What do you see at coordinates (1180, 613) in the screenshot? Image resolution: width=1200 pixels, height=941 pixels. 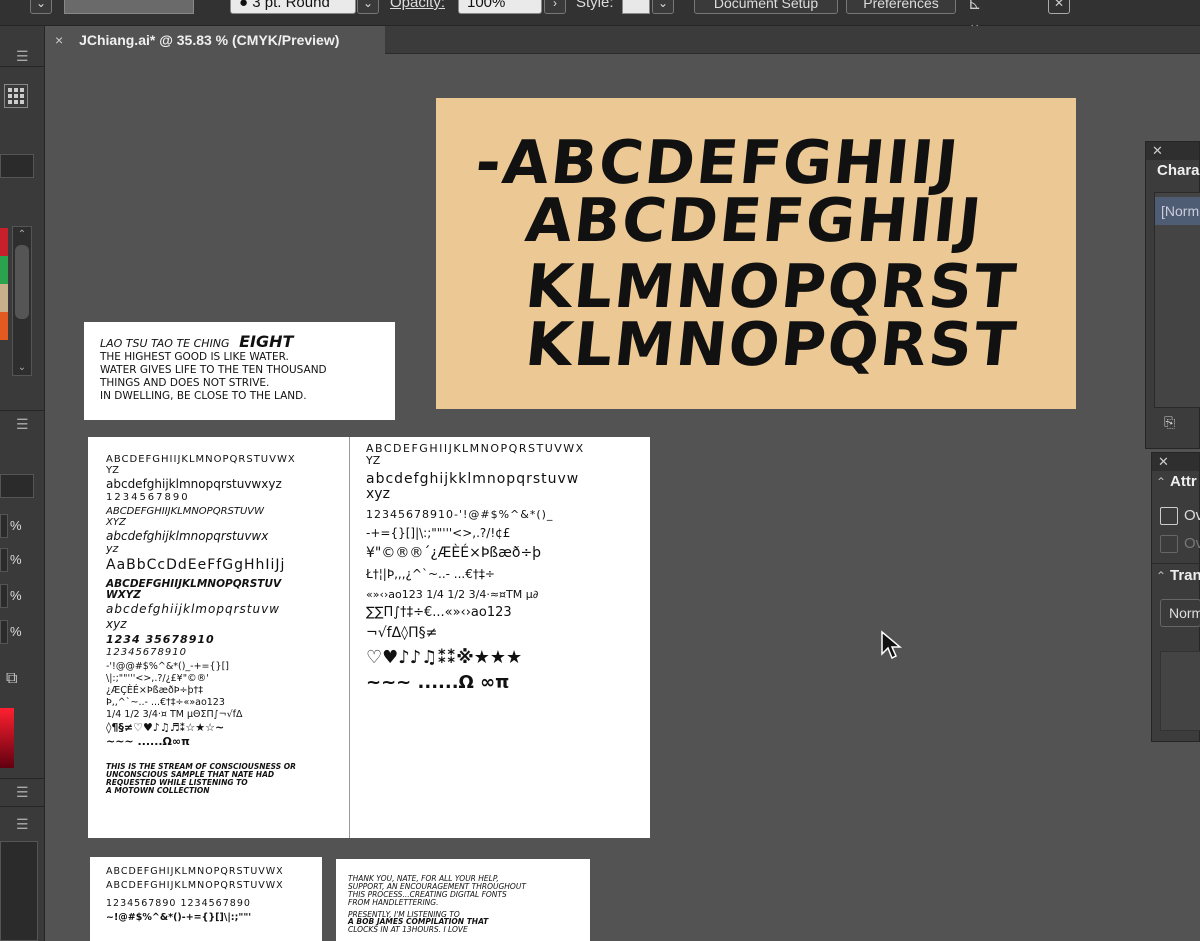 I see `blend-mode-dropdown: Norm` at bounding box center [1180, 613].